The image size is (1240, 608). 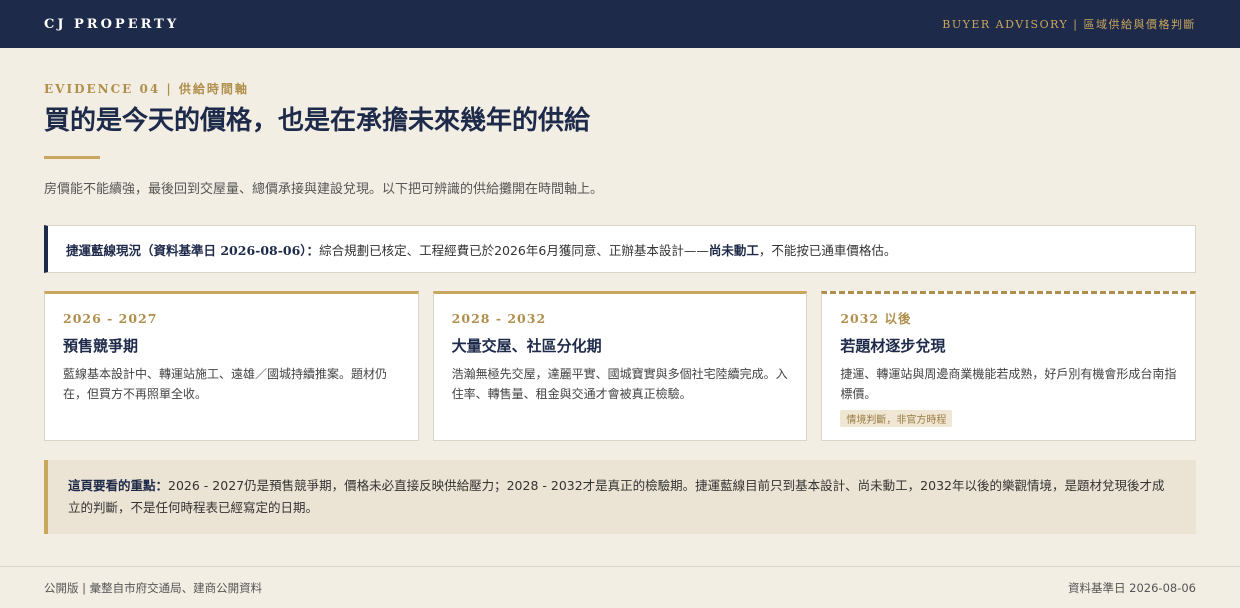 What do you see at coordinates (1069, 24) in the screenshot?
I see `header-nav-label: BUYER ADVISORY | 區域供給與價格判斷` at bounding box center [1069, 24].